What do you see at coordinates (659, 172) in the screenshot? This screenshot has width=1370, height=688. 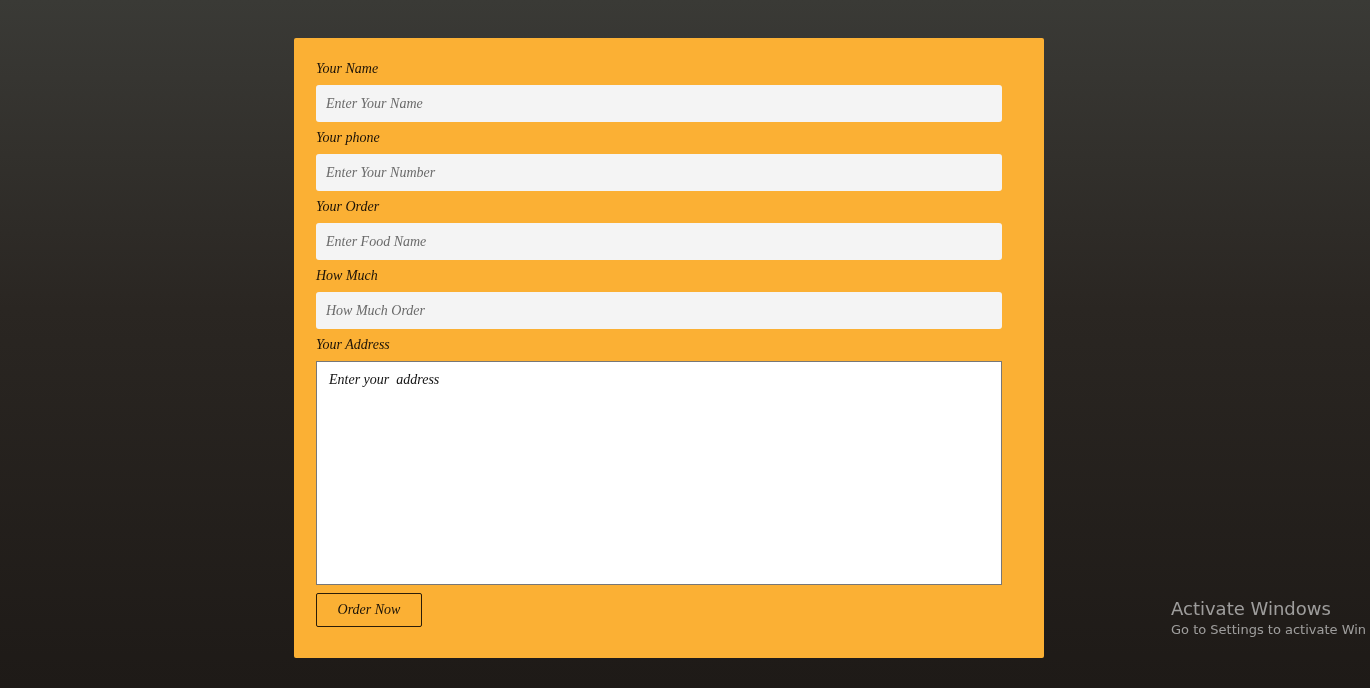 I see `input-field: Enter Your Number` at bounding box center [659, 172].